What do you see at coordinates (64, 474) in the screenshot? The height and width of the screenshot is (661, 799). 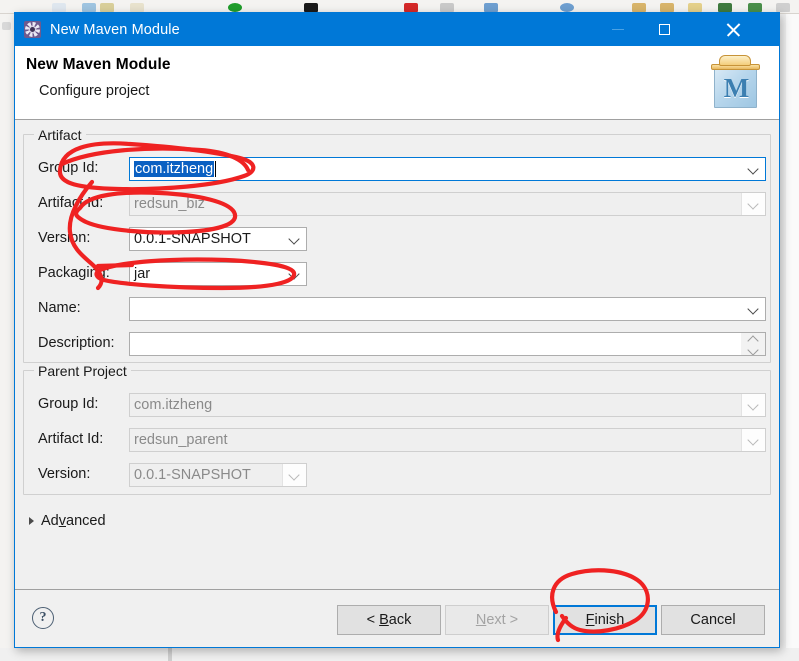 I see `label-parent-version: Version:` at bounding box center [64, 474].